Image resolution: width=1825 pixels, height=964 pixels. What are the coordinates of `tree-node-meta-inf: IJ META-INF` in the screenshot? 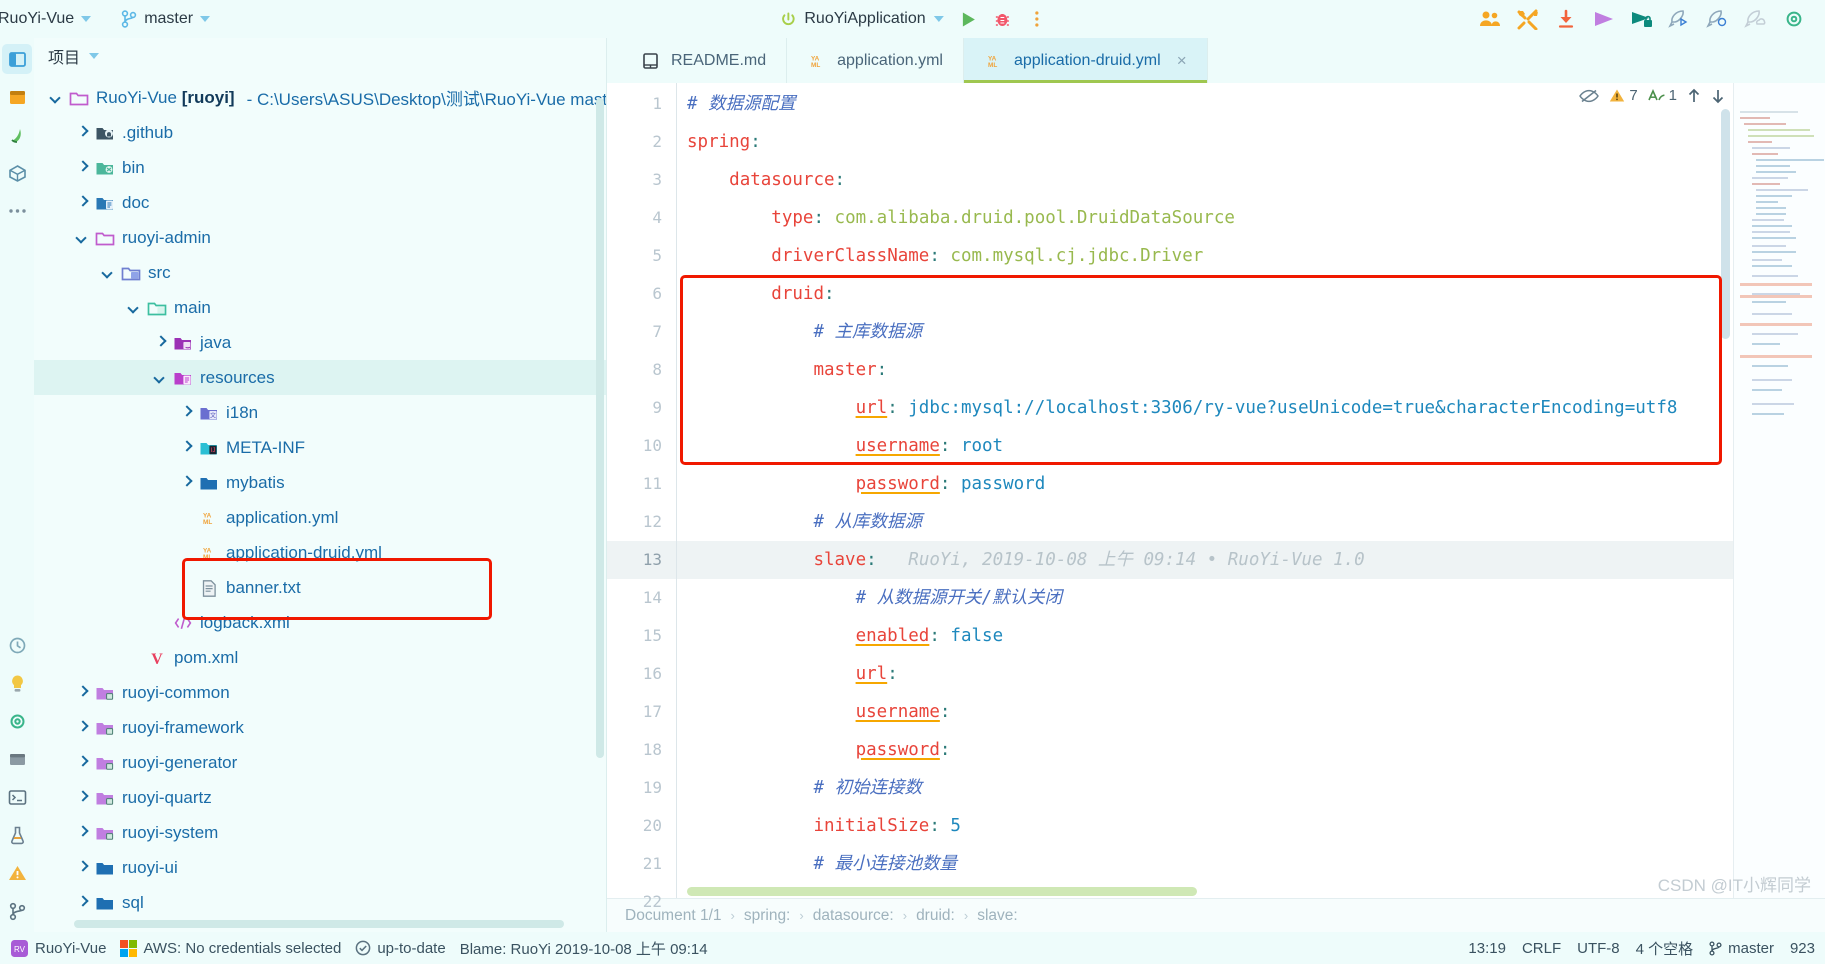 It's located at (320, 447).